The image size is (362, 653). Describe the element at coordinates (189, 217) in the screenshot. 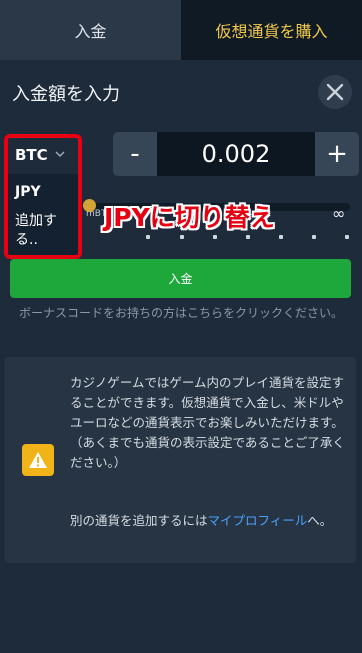

I see `annotation-text: JPYに切り替え` at that location.